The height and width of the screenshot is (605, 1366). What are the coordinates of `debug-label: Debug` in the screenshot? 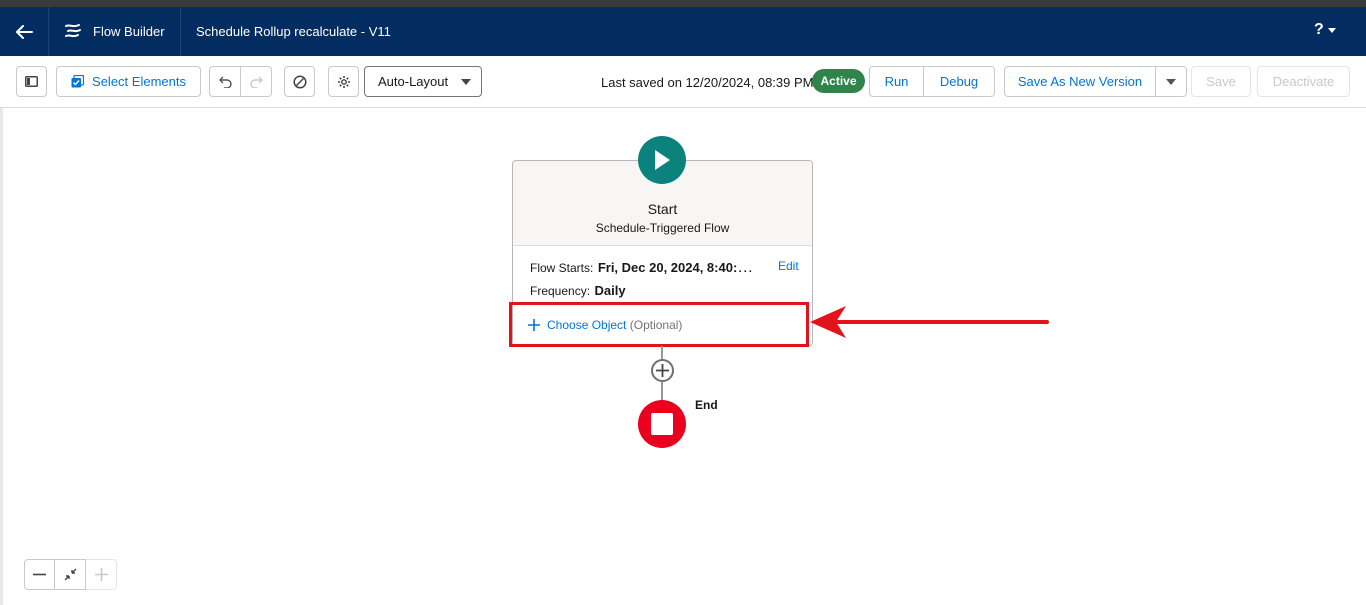 It's located at (959, 81).